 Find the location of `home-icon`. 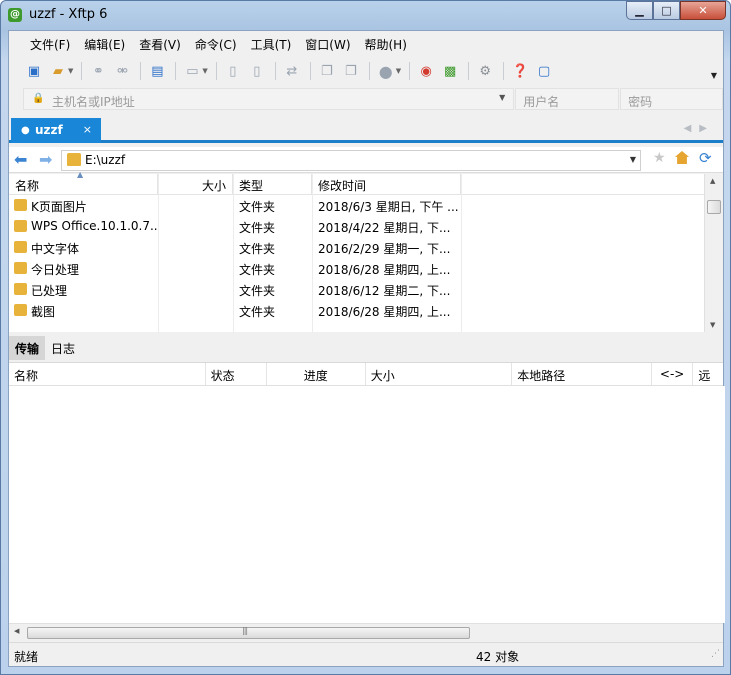

home-icon is located at coordinates (682, 157).